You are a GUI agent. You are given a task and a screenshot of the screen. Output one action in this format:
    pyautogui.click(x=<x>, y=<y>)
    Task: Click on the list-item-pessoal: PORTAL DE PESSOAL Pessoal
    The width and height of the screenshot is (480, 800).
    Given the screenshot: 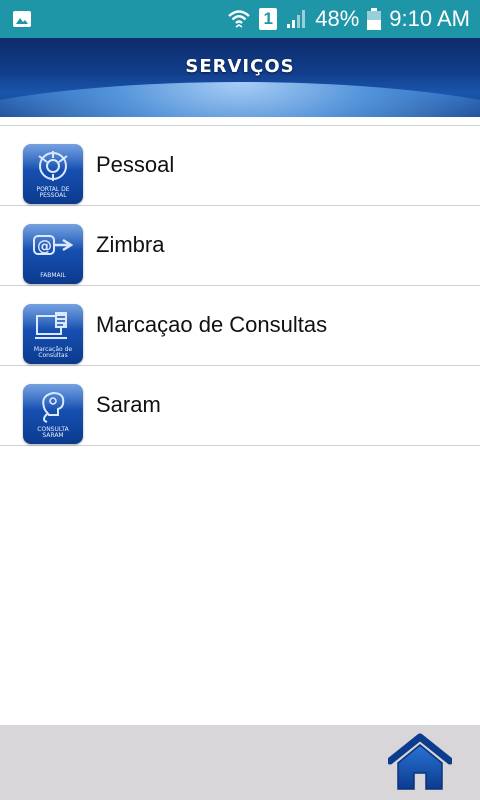 What is the action you would take?
    pyautogui.click(x=240, y=166)
    